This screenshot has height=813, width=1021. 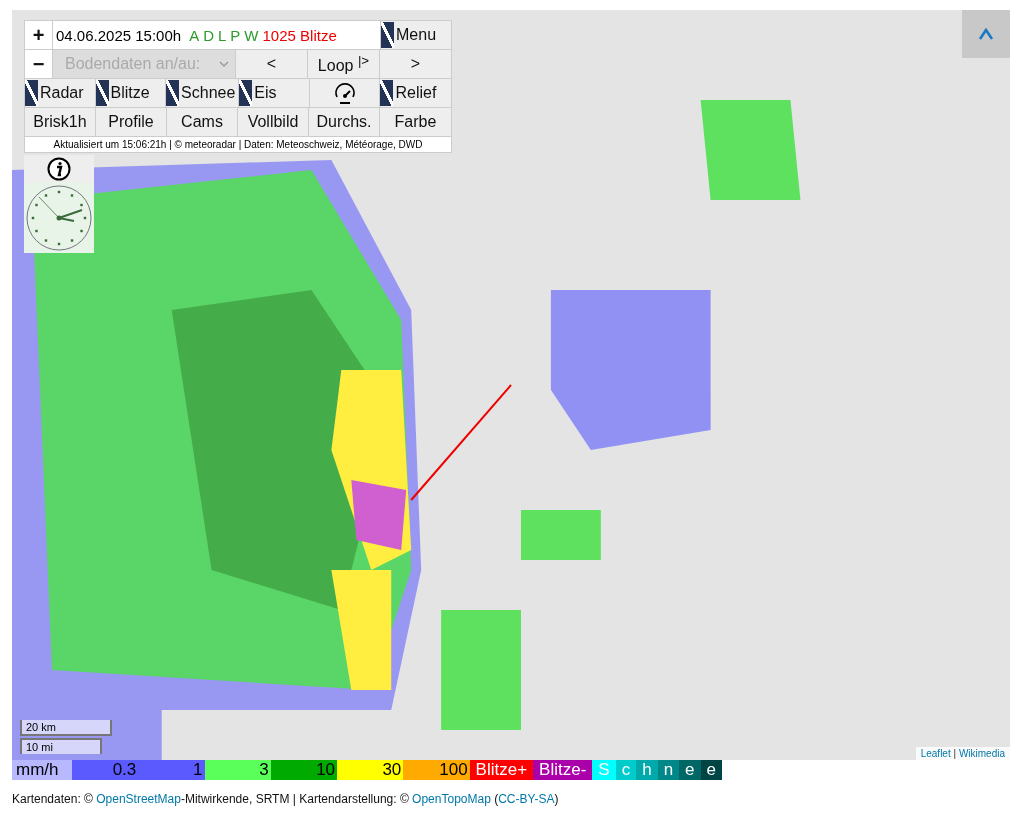 What do you see at coordinates (344, 93) in the screenshot?
I see `gauge-icon` at bounding box center [344, 93].